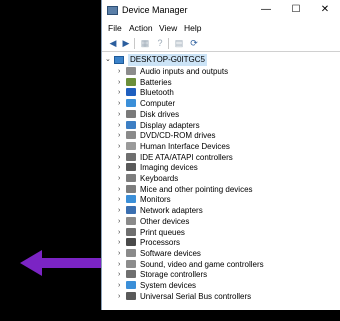 The height and width of the screenshot is (321, 340). What do you see at coordinates (174, 275) in the screenshot?
I see `tree-item-label: Storage controllers` at bounding box center [174, 275].